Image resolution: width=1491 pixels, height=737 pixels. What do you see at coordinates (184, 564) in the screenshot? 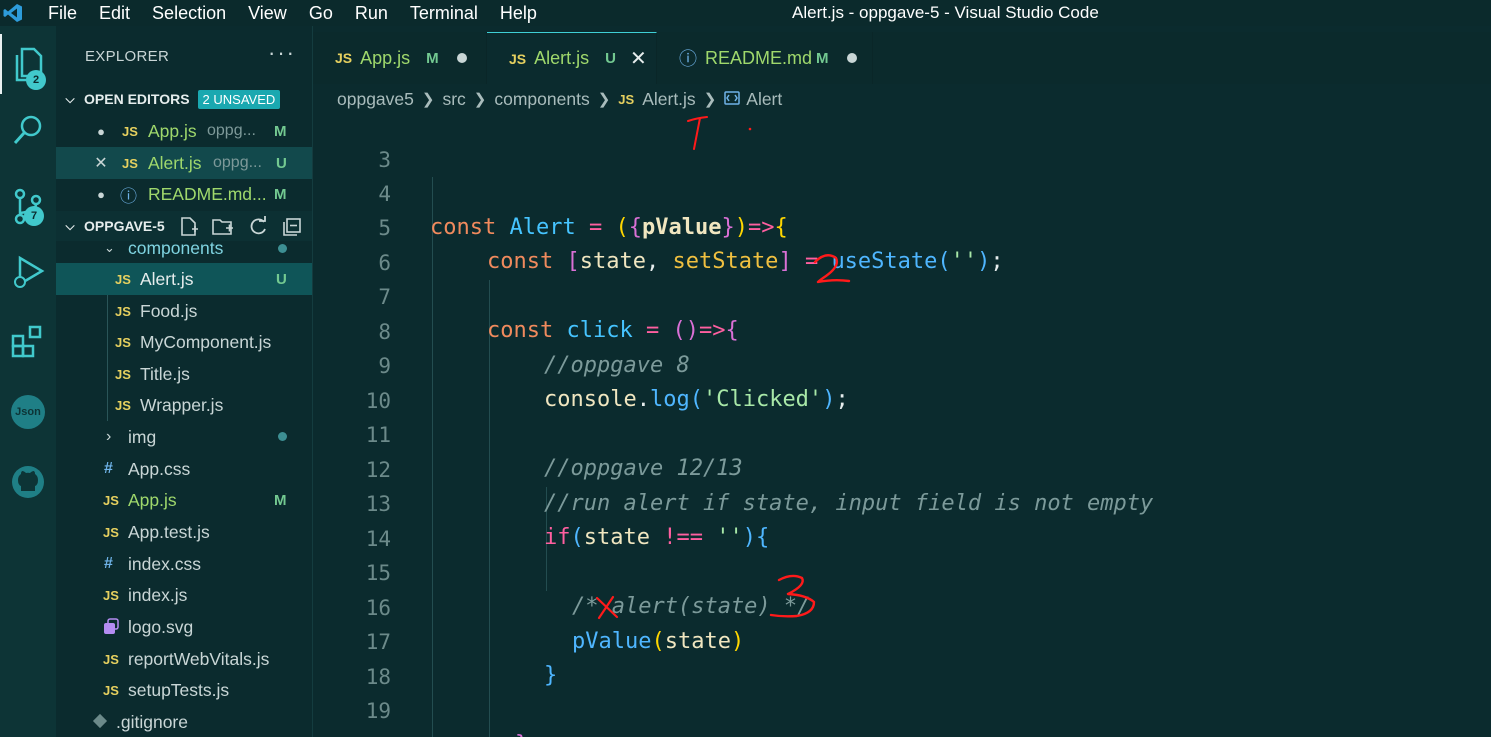
I see `file-index-css: # index.css` at bounding box center [184, 564].